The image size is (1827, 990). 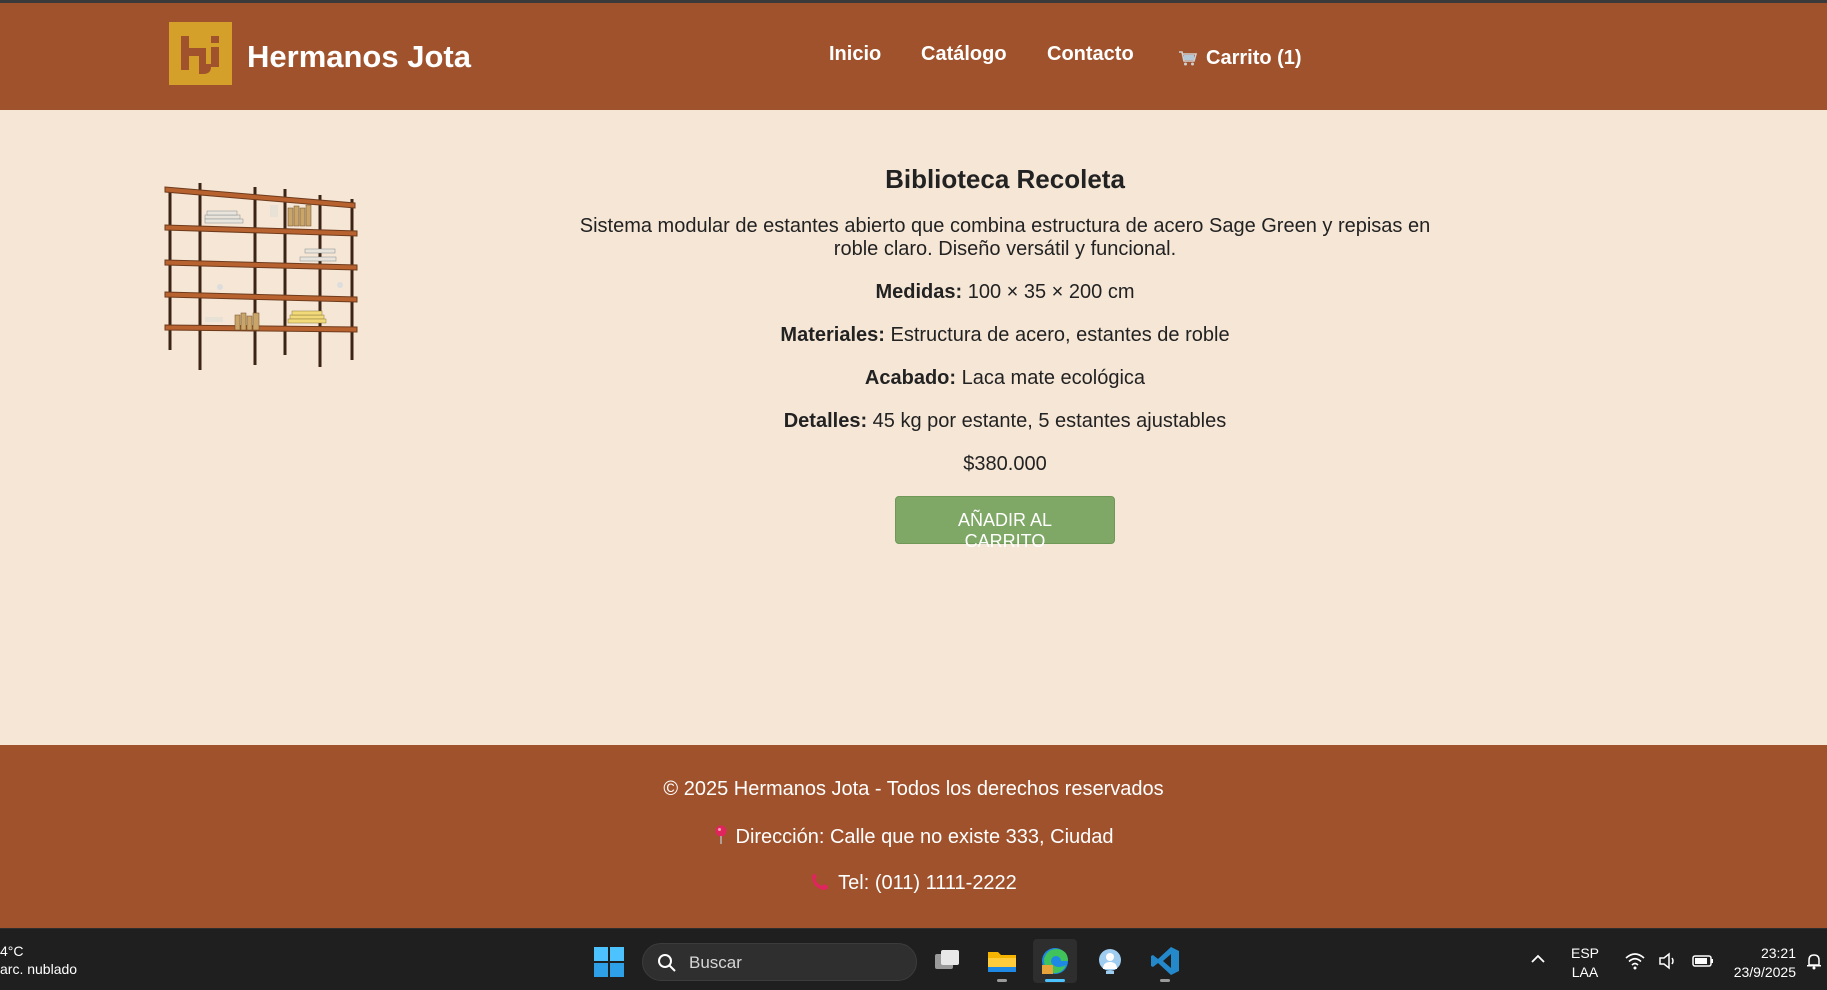 What do you see at coordinates (919, 292) in the screenshot?
I see `spec-label: Medidas:` at bounding box center [919, 292].